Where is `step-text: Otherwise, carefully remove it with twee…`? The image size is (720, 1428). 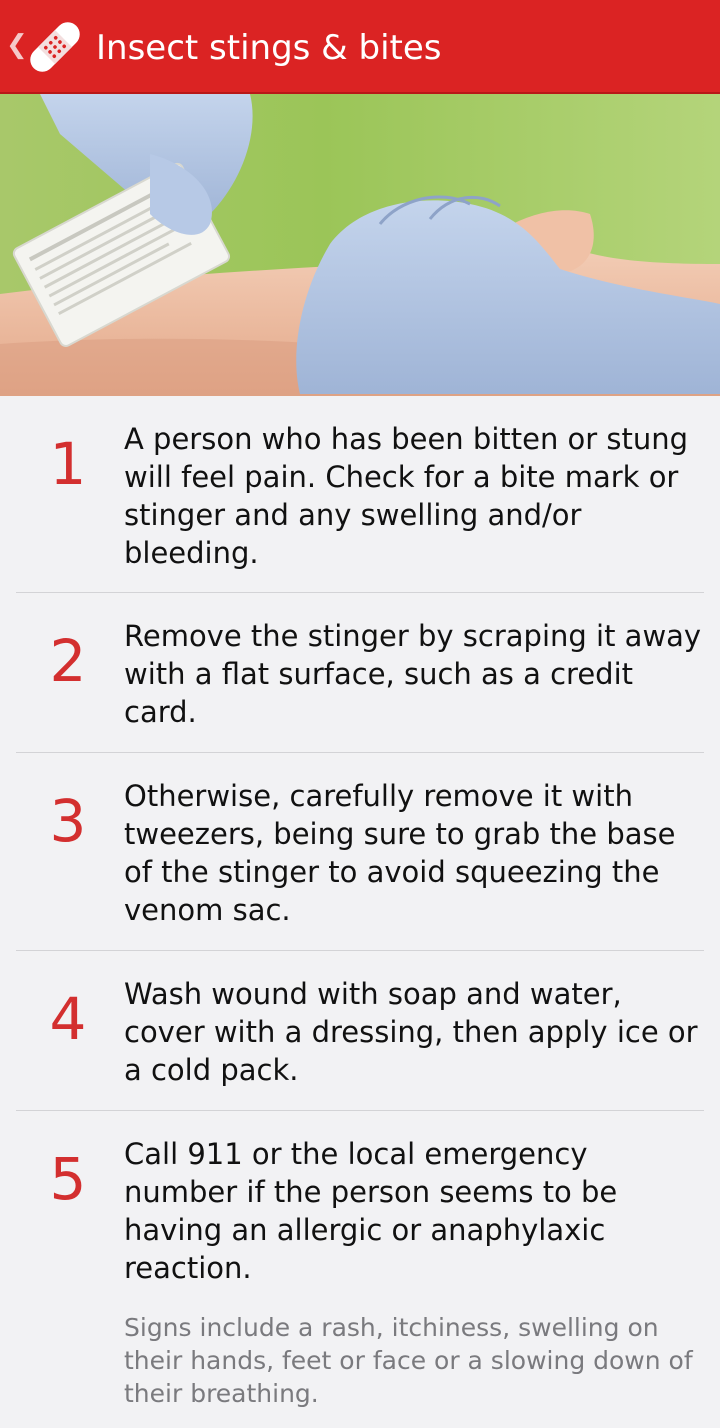 step-text: Otherwise, carefully remove it with twee… is located at coordinates (400, 853).